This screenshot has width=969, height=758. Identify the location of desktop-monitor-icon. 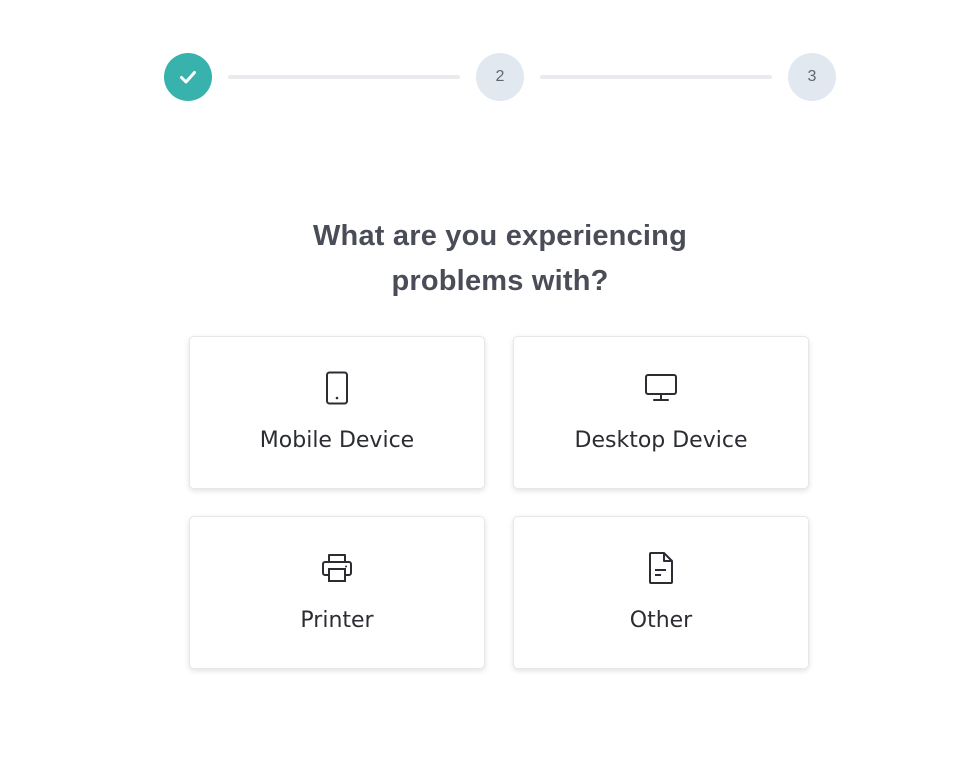
(661, 388).